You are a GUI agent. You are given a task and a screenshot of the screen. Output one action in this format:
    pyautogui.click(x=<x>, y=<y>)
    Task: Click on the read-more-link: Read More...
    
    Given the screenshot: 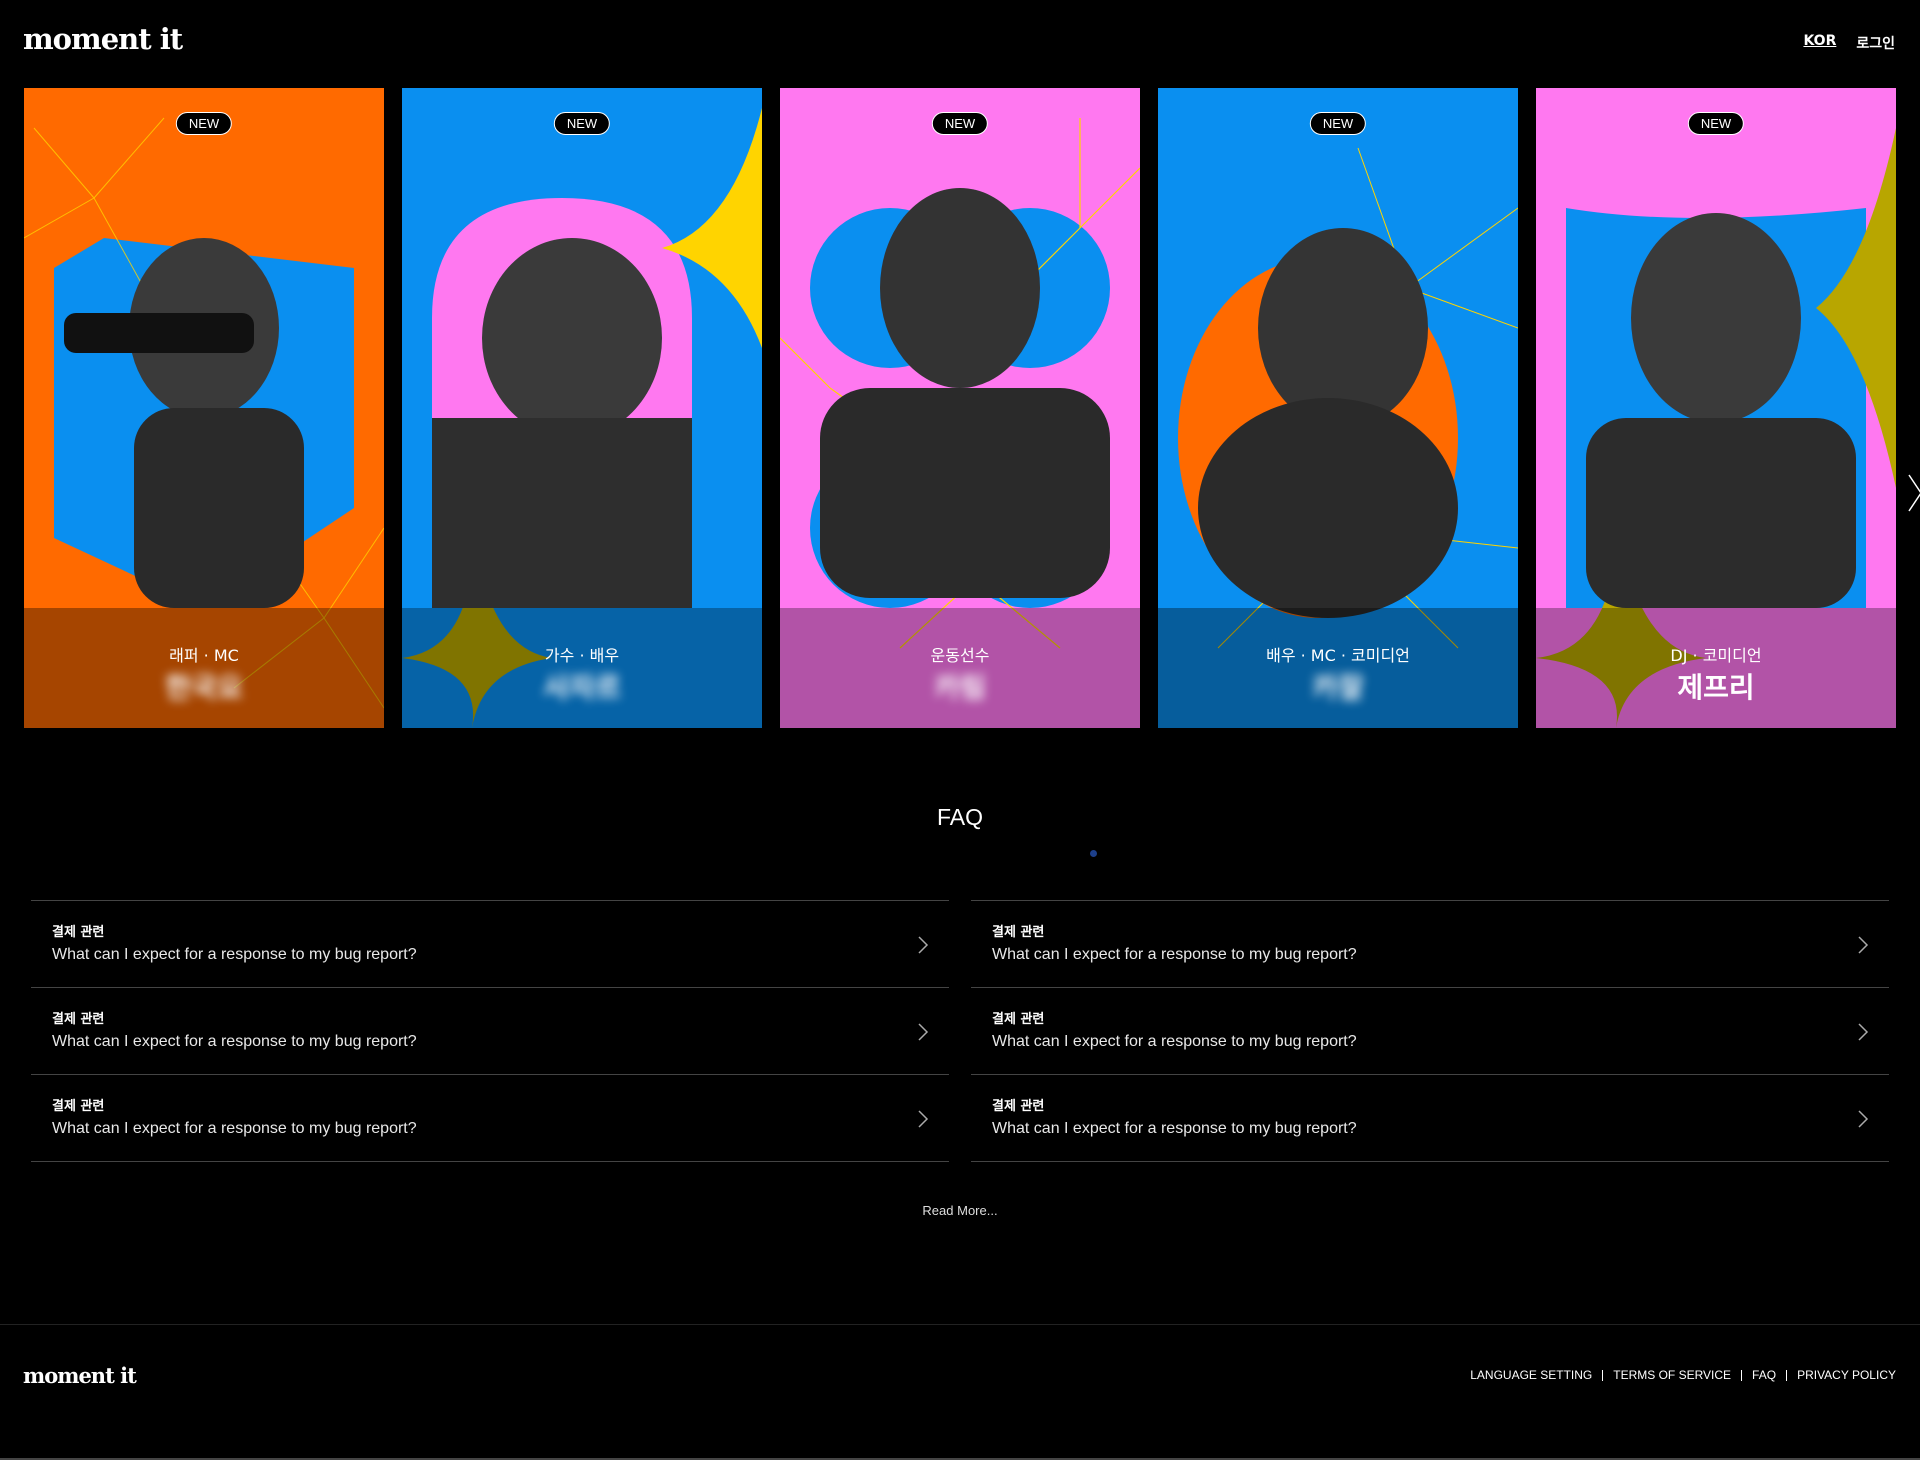 What is the action you would take?
    pyautogui.click(x=960, y=1210)
    